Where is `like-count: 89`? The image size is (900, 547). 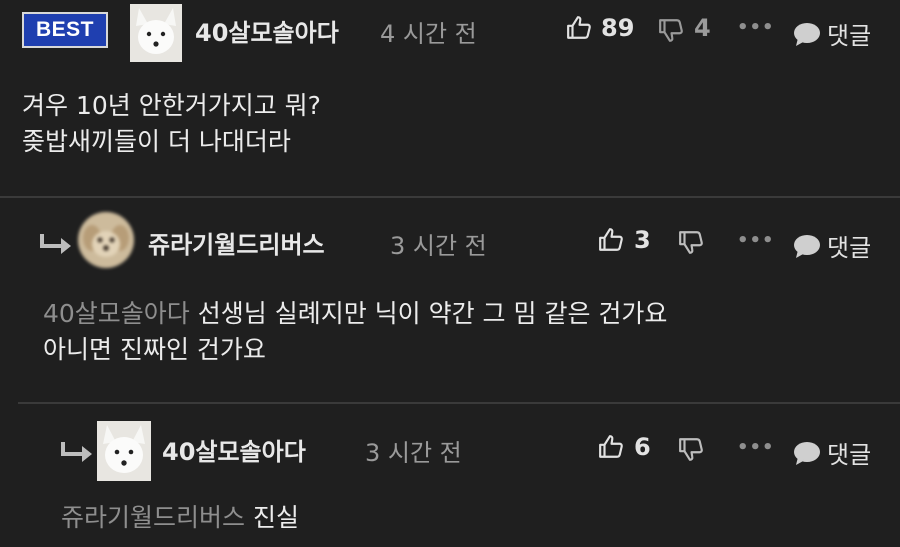
like-count: 89 is located at coordinates (618, 28).